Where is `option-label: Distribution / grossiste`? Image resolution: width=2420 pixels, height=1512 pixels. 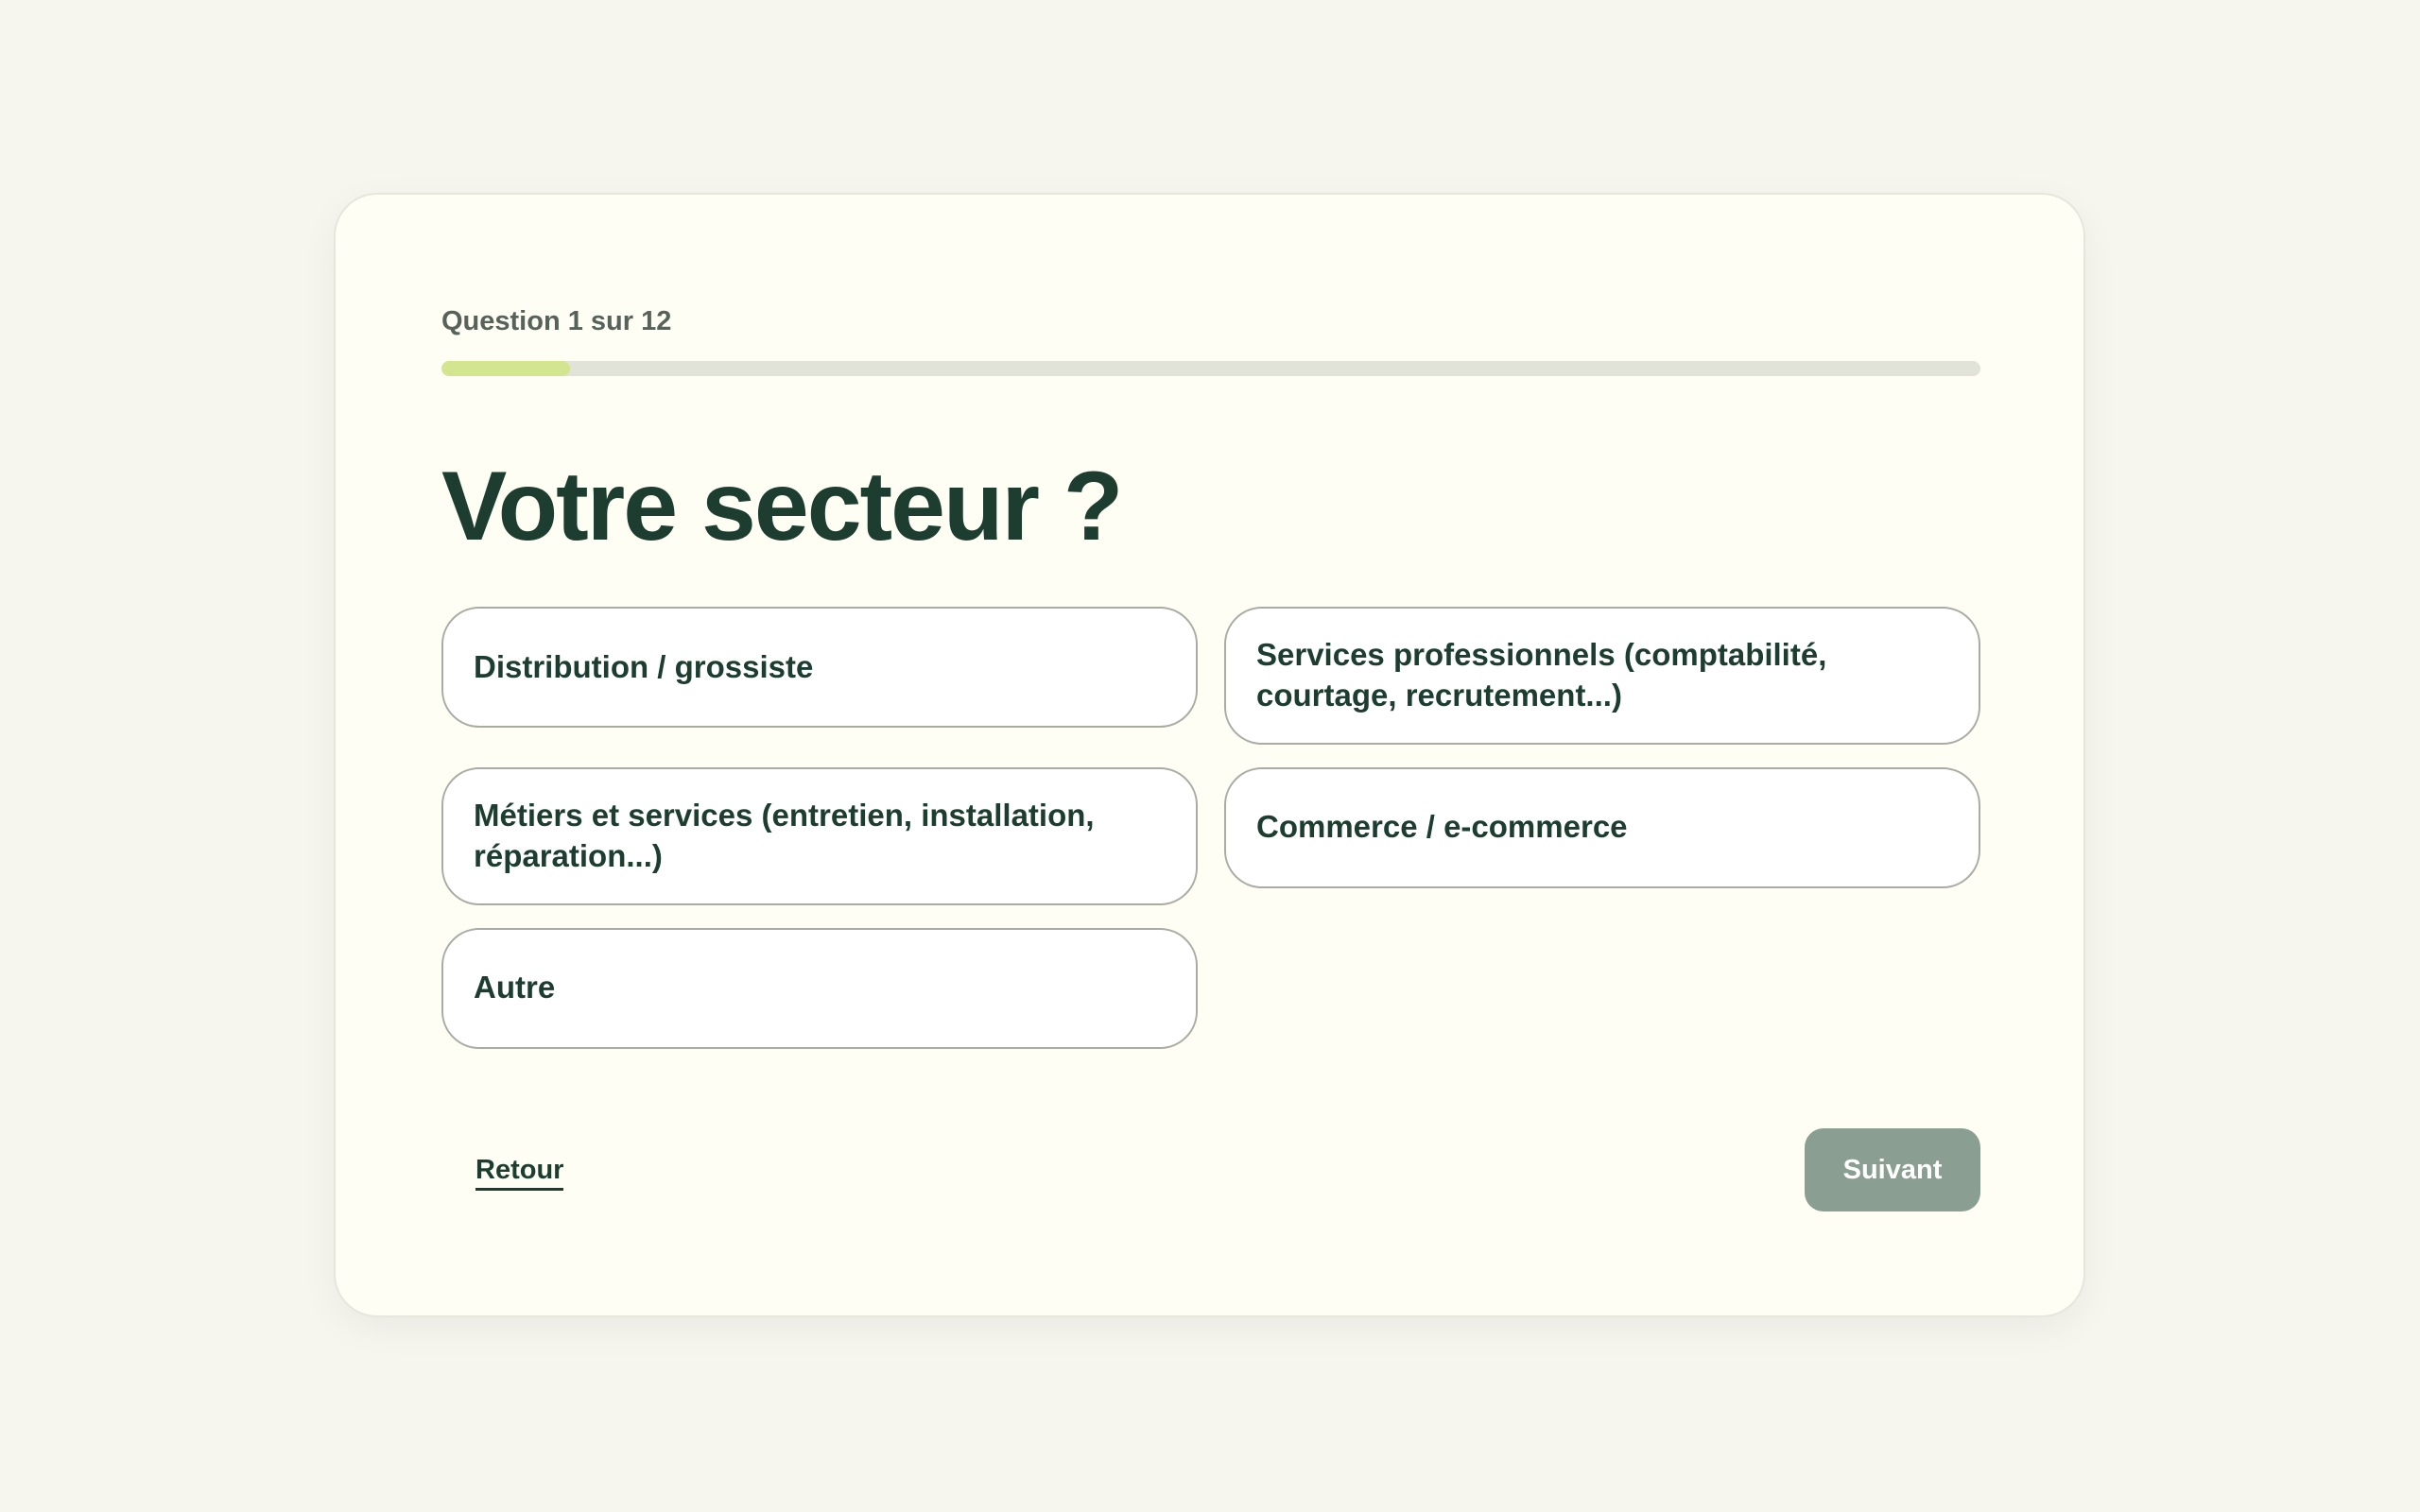
option-label: Distribution / grossiste is located at coordinates (644, 666).